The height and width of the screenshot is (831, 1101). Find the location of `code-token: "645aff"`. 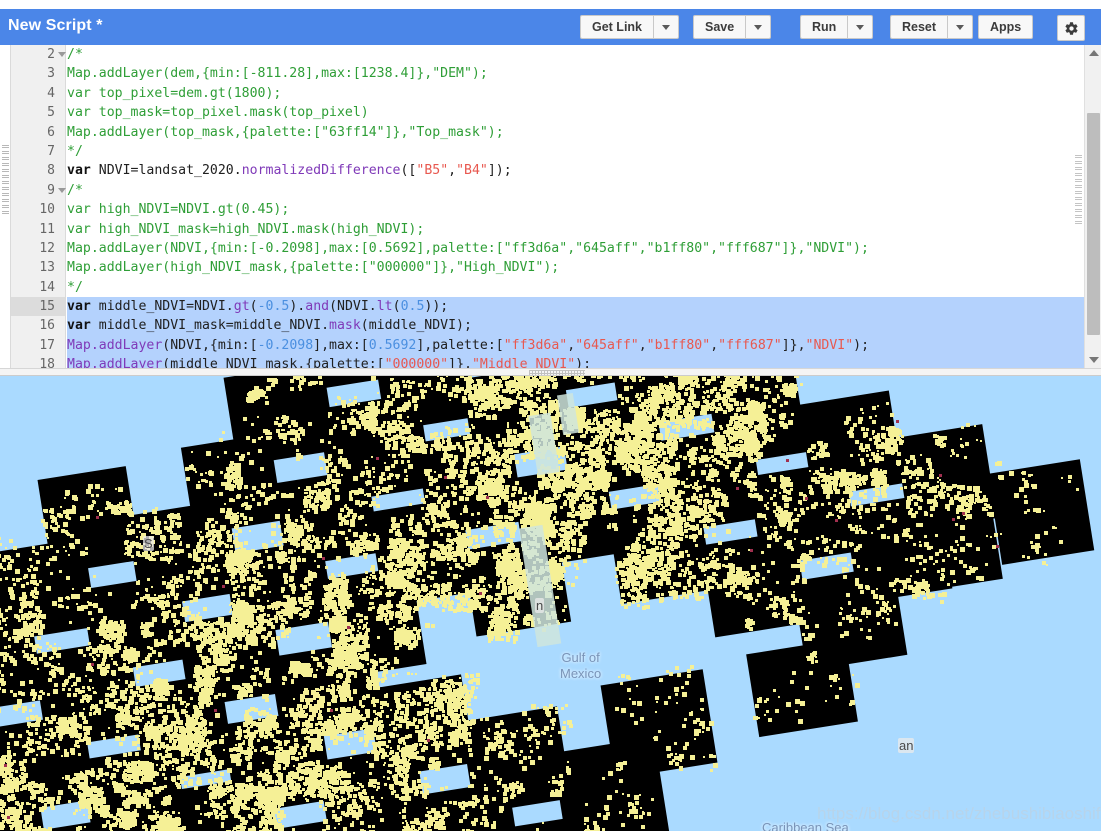

code-token: "645aff" is located at coordinates (607, 345).